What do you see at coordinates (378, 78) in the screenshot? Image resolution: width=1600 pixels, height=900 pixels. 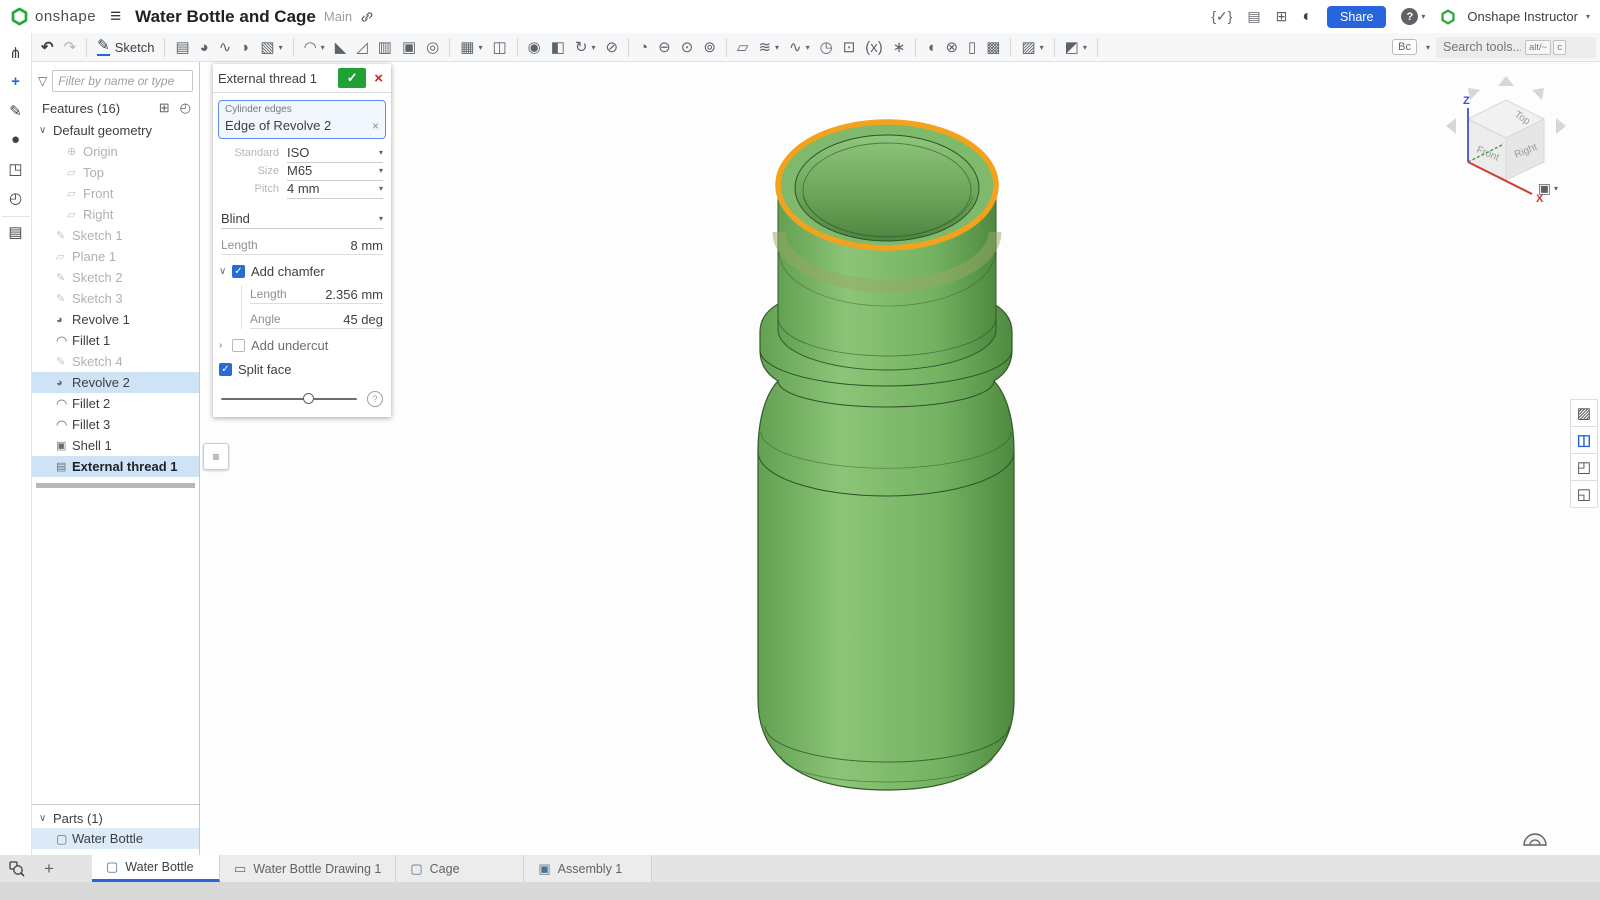 I see `cancel-button: ×` at bounding box center [378, 78].